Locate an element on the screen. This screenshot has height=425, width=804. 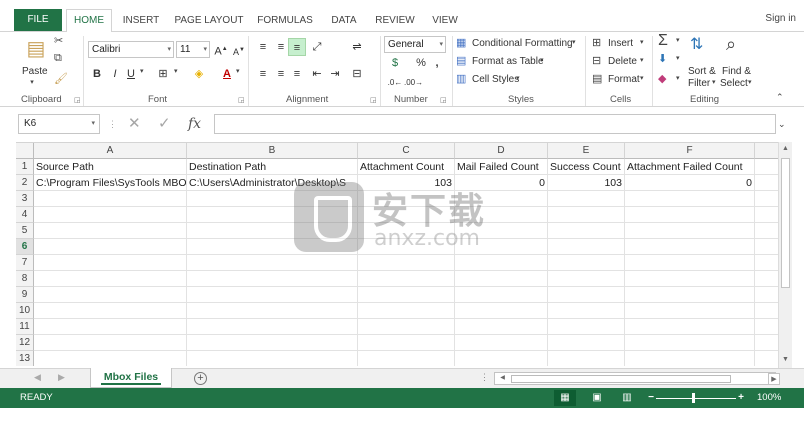
row-header: 4 is located at coordinates (25, 215).